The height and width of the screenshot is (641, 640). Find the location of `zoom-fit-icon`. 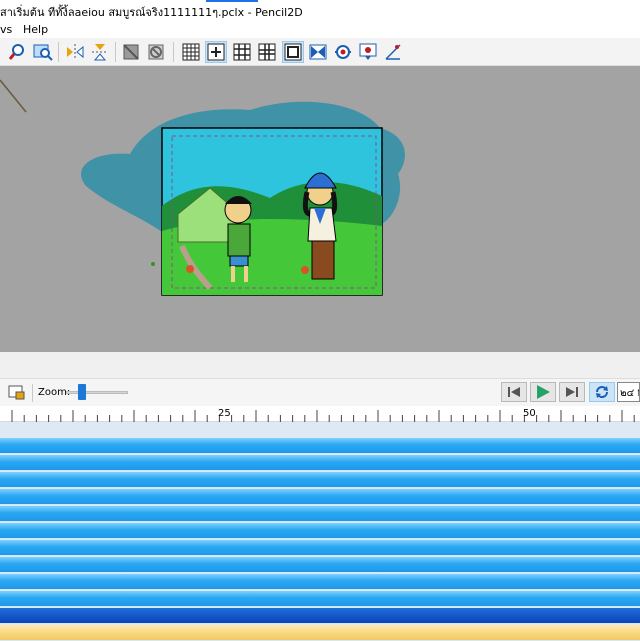

zoom-fit-icon is located at coordinates (43, 52).